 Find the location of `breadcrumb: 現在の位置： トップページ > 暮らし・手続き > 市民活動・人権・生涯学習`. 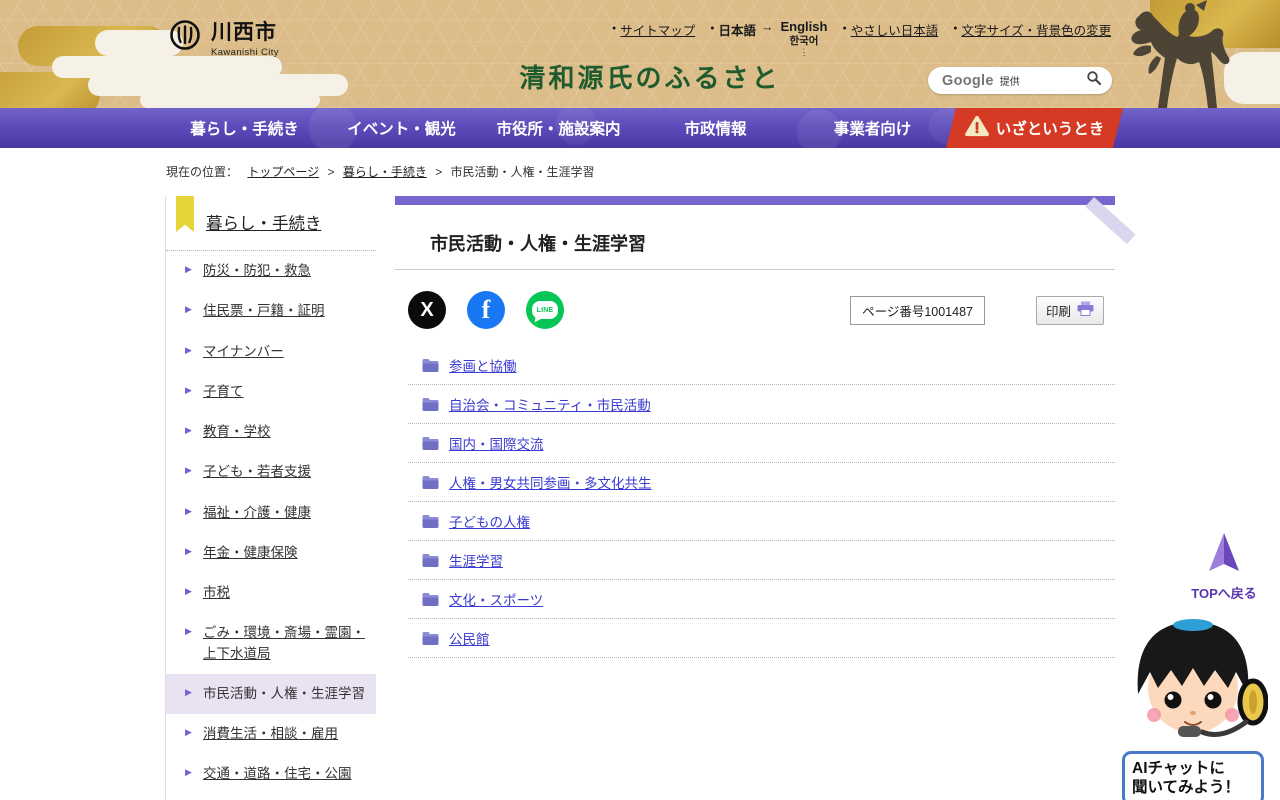

breadcrumb: 現在の位置： トップページ > 暮らし・手続き > 市民活動・人権・生涯学習 is located at coordinates (380, 171).